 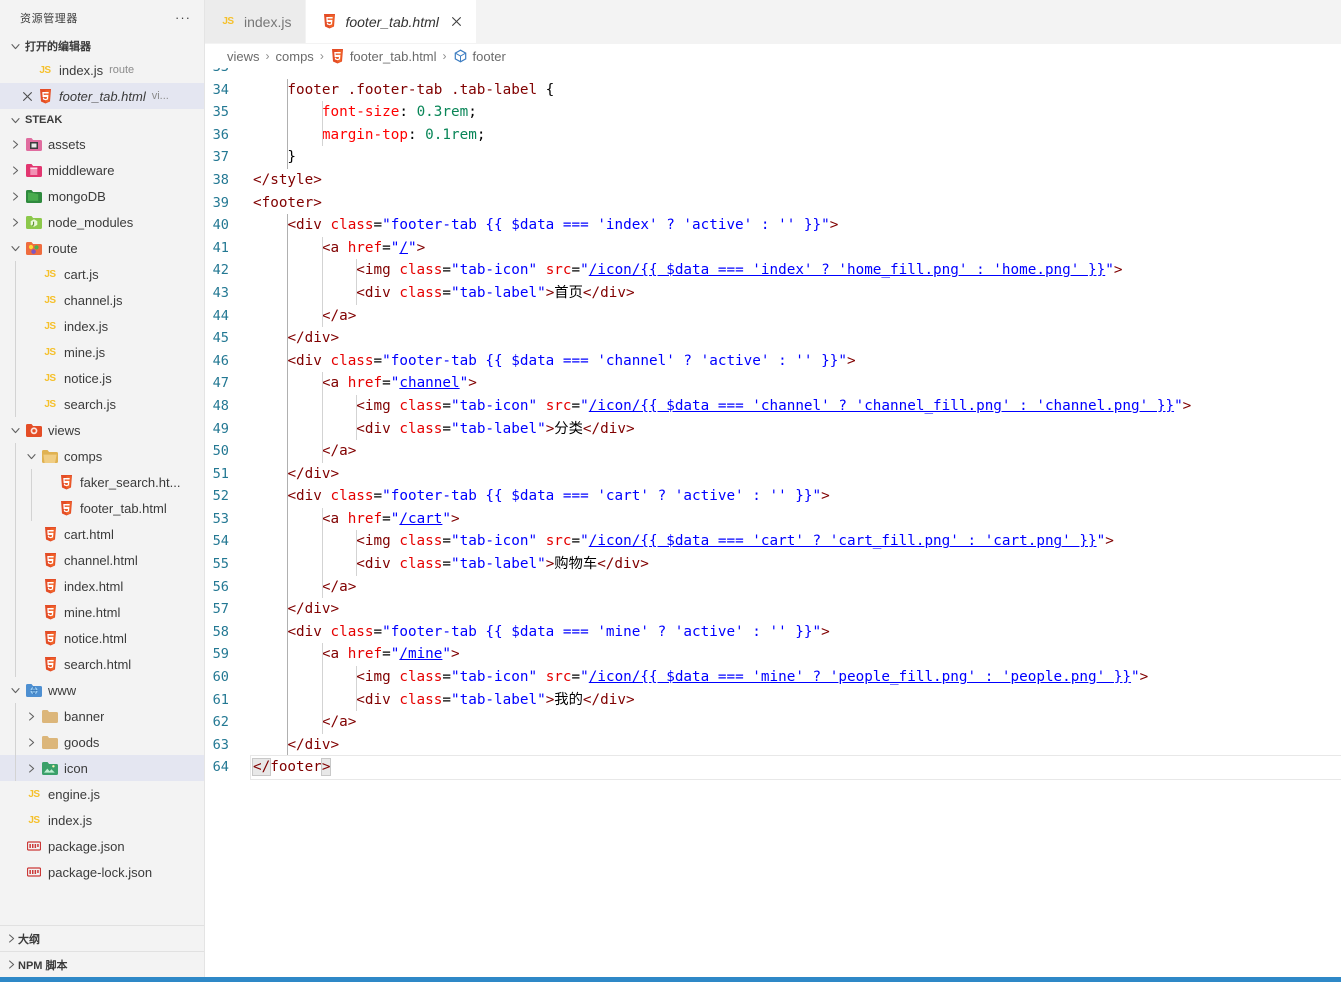 What do you see at coordinates (295, 56) in the screenshot?
I see `breadcrumb-item: comps` at bounding box center [295, 56].